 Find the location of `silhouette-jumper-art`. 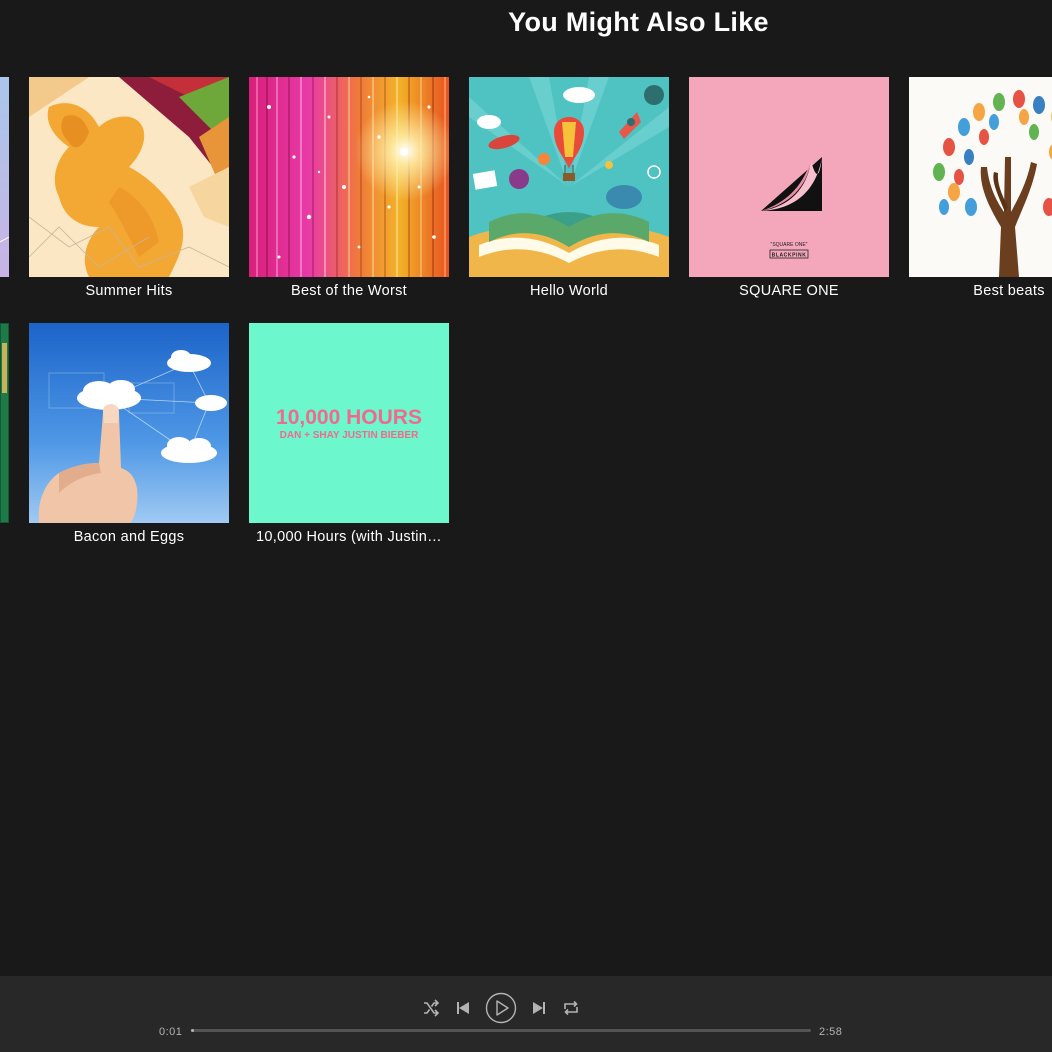

silhouette-jumper-art is located at coordinates (129, 177).